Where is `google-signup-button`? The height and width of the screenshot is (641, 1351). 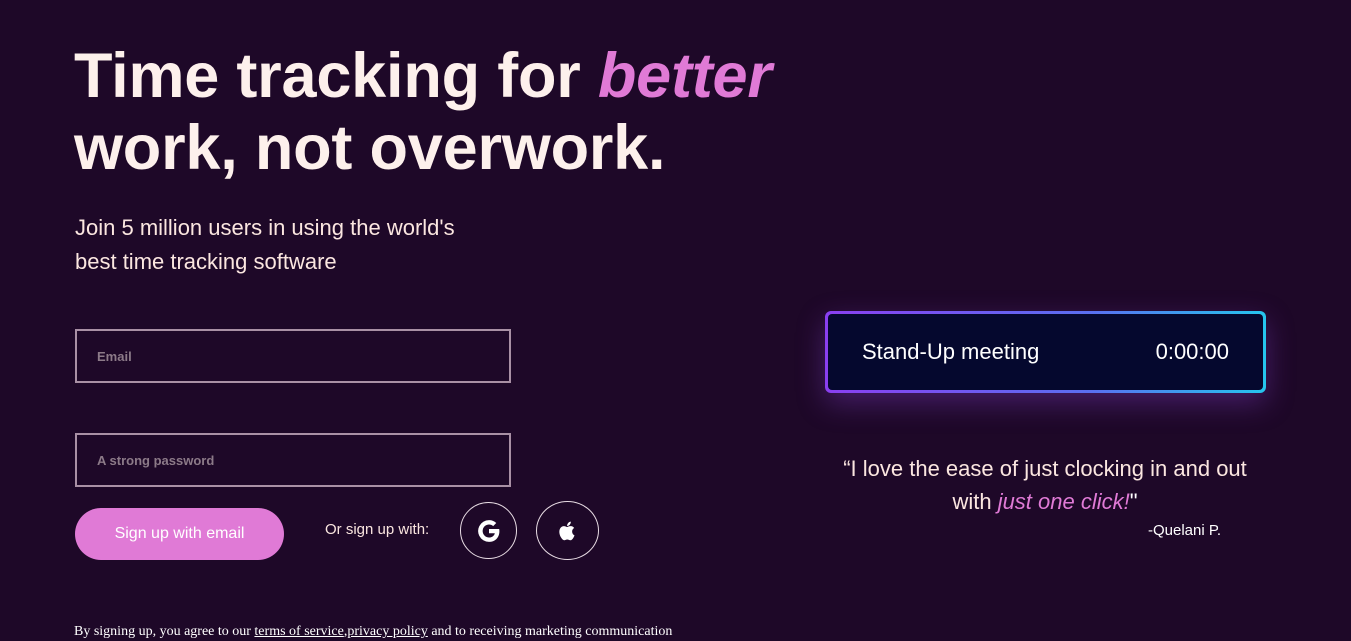
google-signup-button is located at coordinates (488, 530).